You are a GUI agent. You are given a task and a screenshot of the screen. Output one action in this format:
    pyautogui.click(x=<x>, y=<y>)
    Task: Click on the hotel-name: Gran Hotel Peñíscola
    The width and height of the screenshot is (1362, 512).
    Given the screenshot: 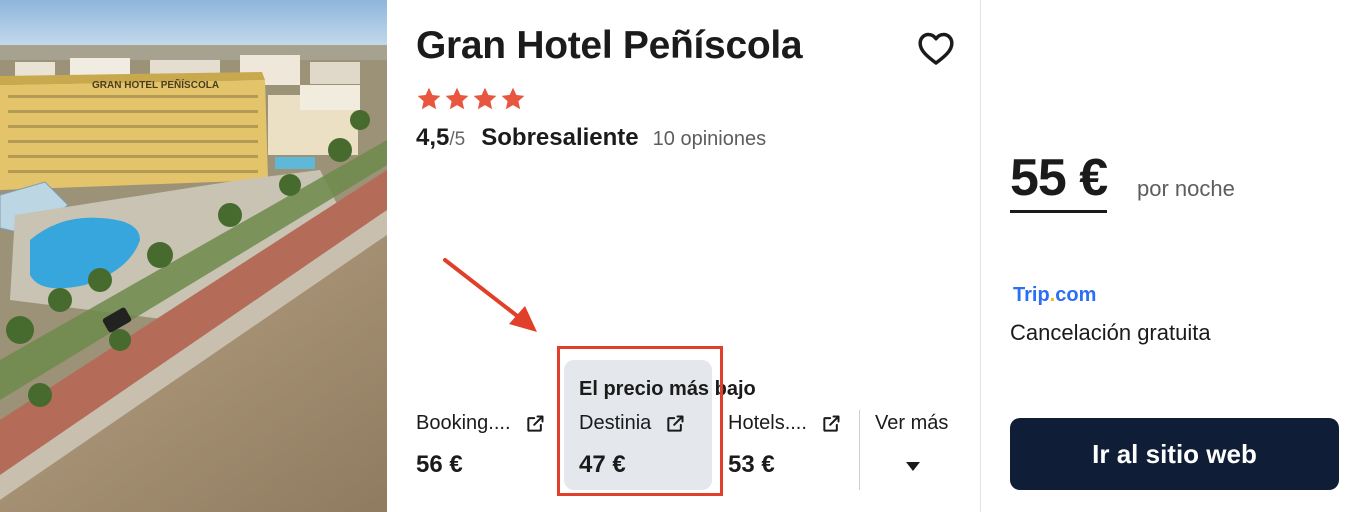 What is the action you would take?
    pyautogui.click(x=609, y=46)
    